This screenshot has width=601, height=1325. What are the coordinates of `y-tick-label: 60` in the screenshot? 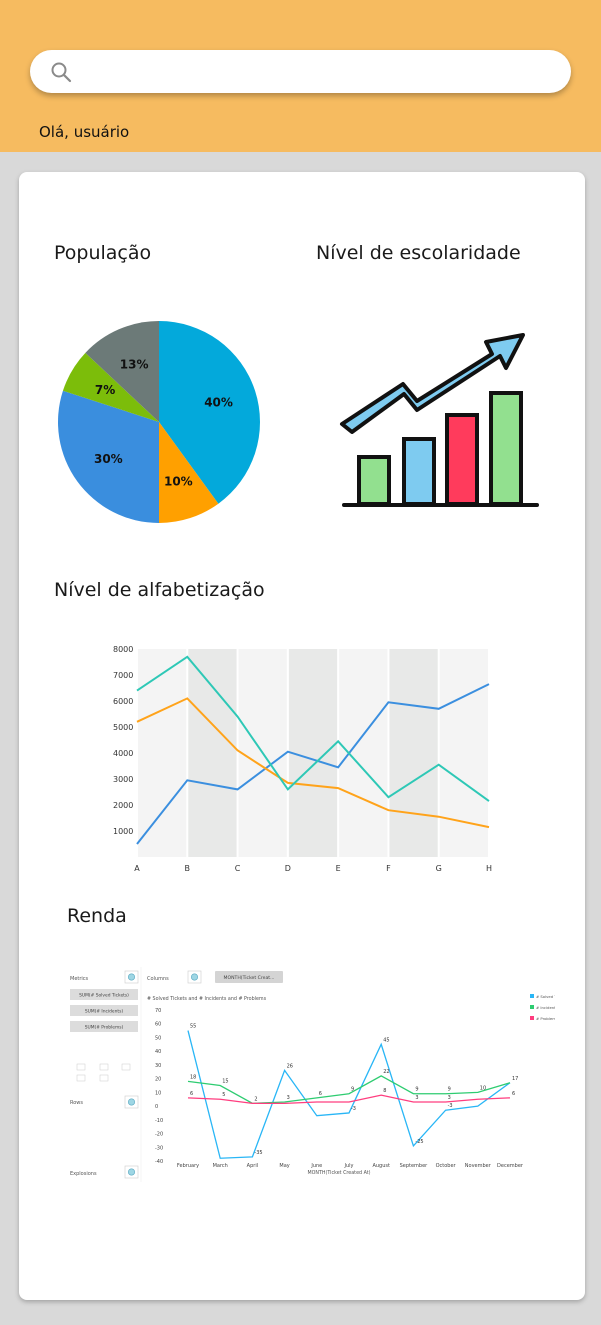 It's located at (158, 1025).